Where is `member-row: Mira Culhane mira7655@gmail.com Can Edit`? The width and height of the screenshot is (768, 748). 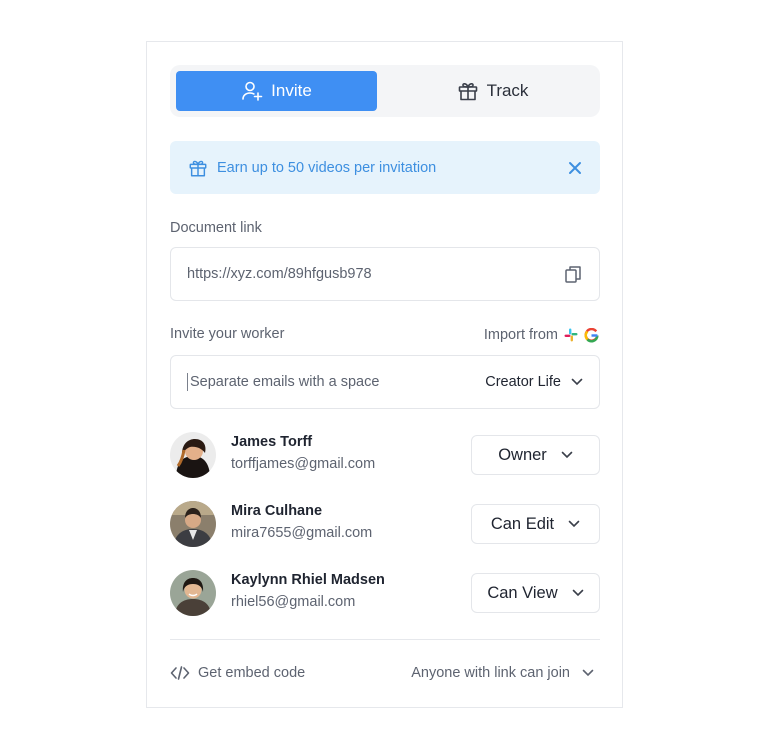
member-row: Mira Culhane mira7655@gmail.com Can Edit is located at coordinates (385, 524).